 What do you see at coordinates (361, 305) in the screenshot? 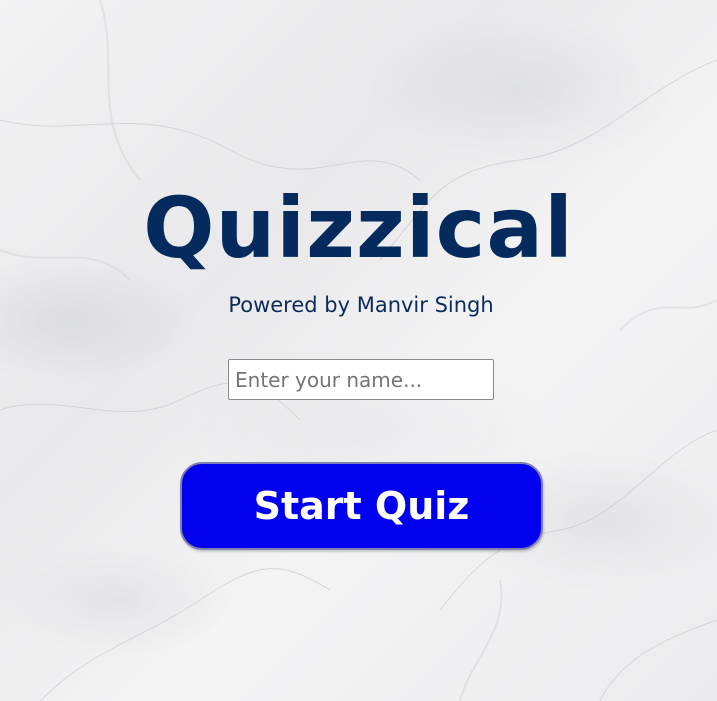
I see `app-subtitle: Powered by Manvir Singh` at bounding box center [361, 305].